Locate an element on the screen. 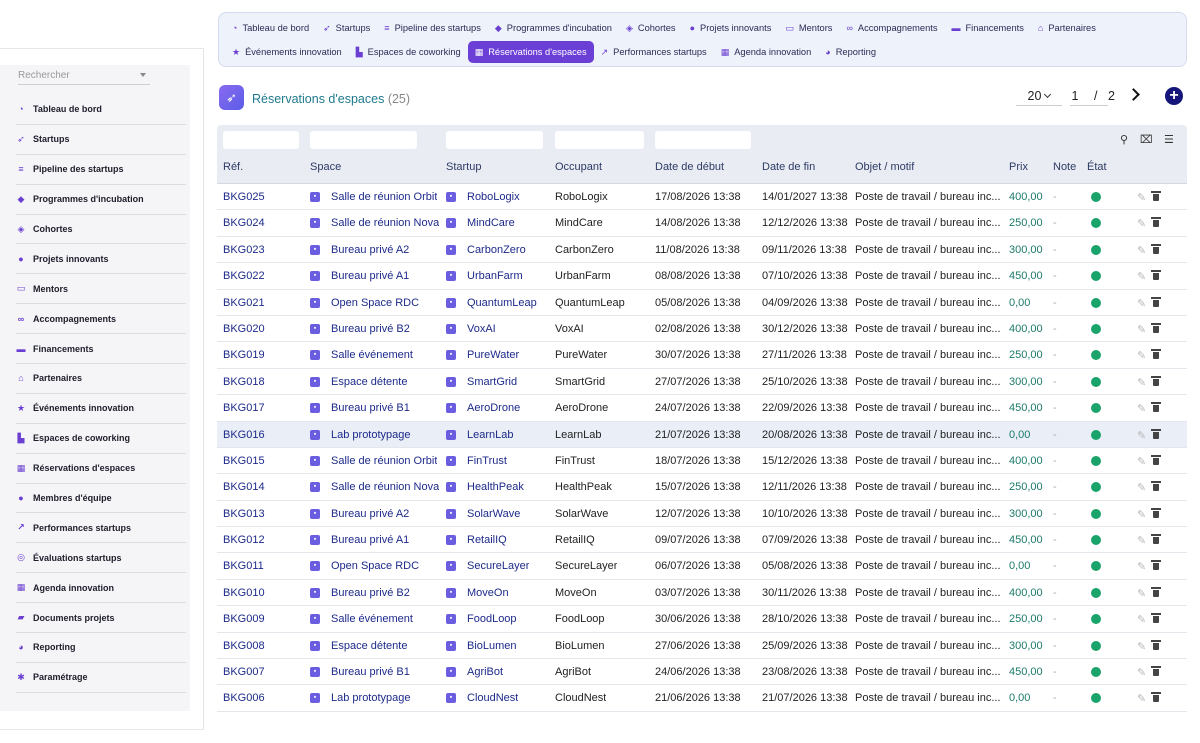  ref-link: BKG009 is located at coordinates (244, 619).